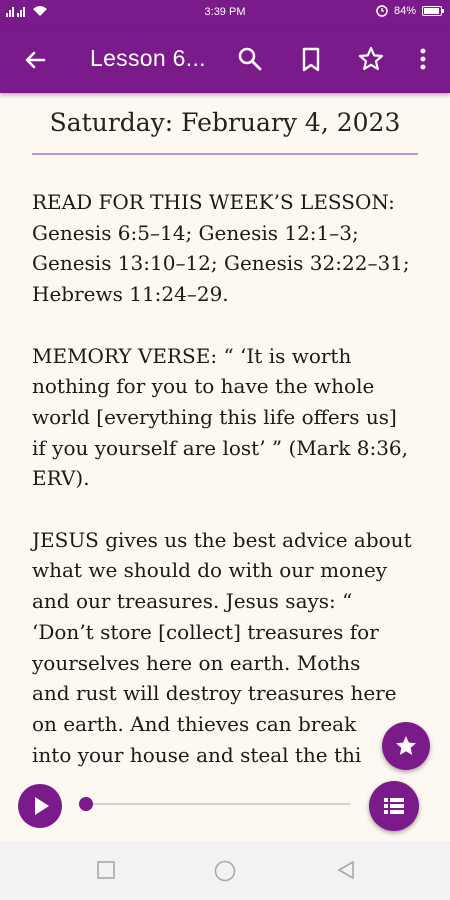 This screenshot has height=900, width=450. What do you see at coordinates (382, 11) in the screenshot?
I see `alarm-icon` at bounding box center [382, 11].